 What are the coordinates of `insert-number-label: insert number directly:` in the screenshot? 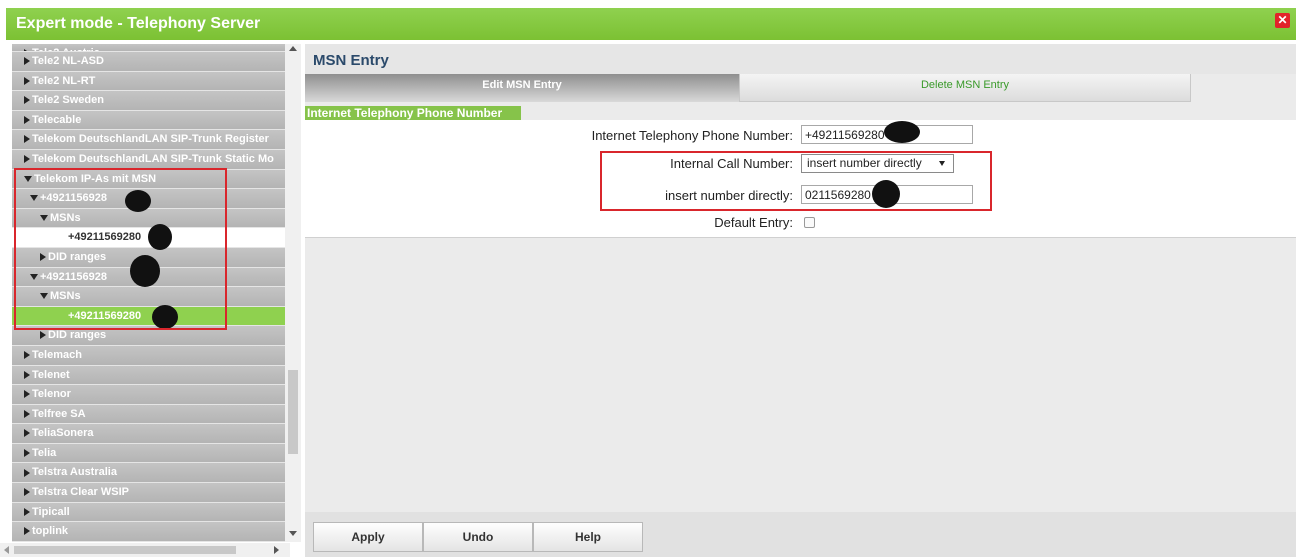 It's located at (729, 195).